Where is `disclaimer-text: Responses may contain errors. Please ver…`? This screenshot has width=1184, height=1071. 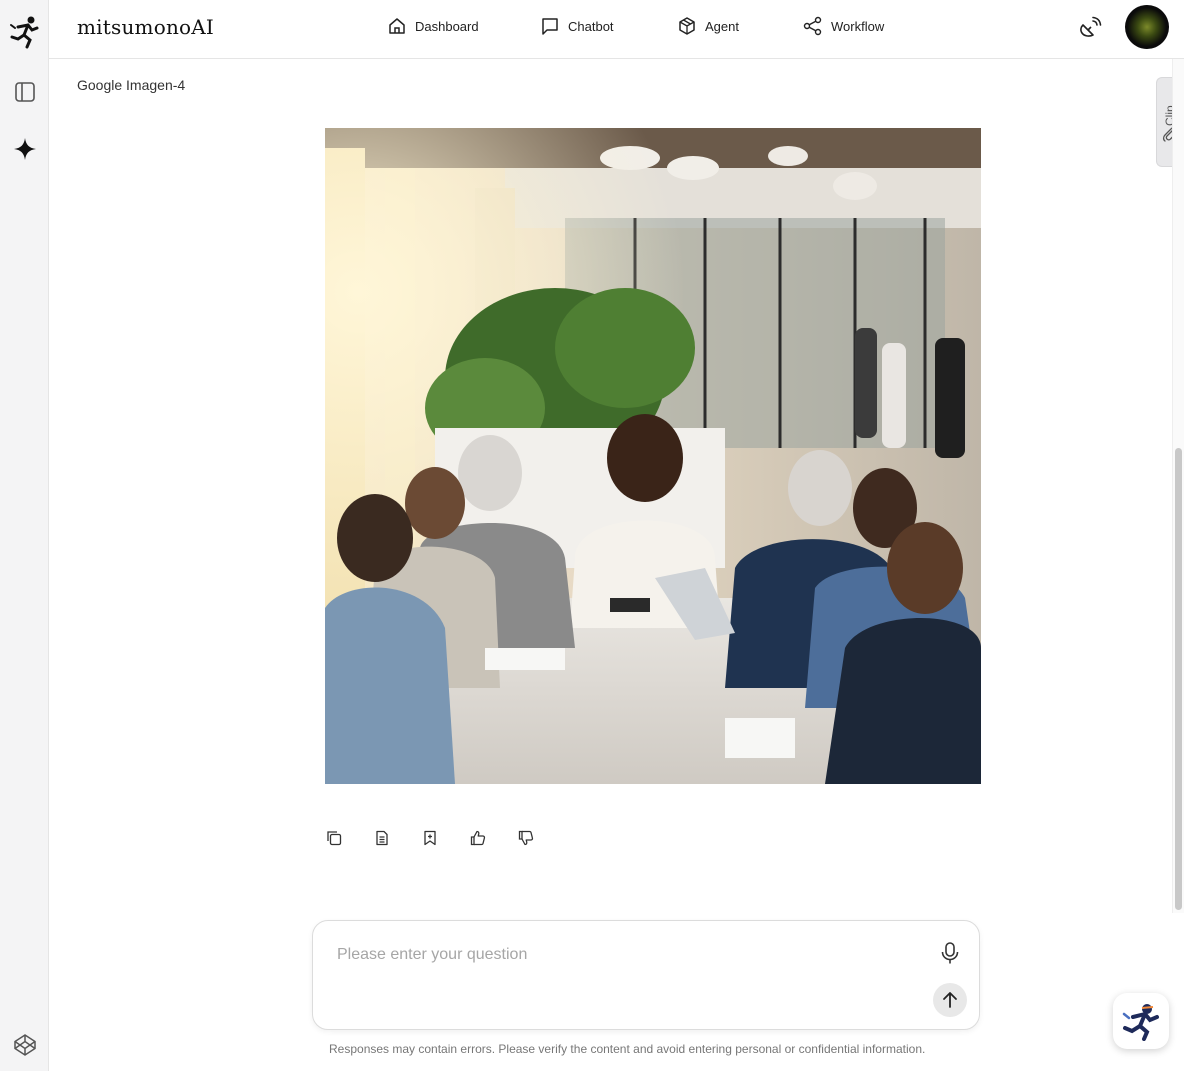 disclaimer-text: Responses may contain errors. Please ver… is located at coordinates (627, 1049).